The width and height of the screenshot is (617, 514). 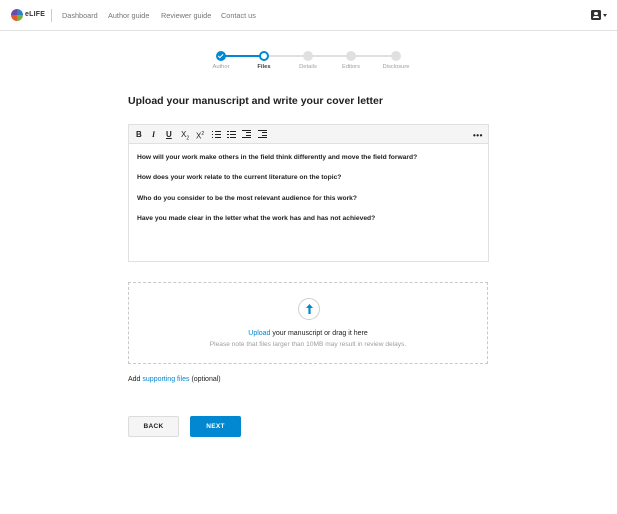 What do you see at coordinates (308, 134) in the screenshot?
I see `editor-toolbar: B I U X2 X2` at bounding box center [308, 134].